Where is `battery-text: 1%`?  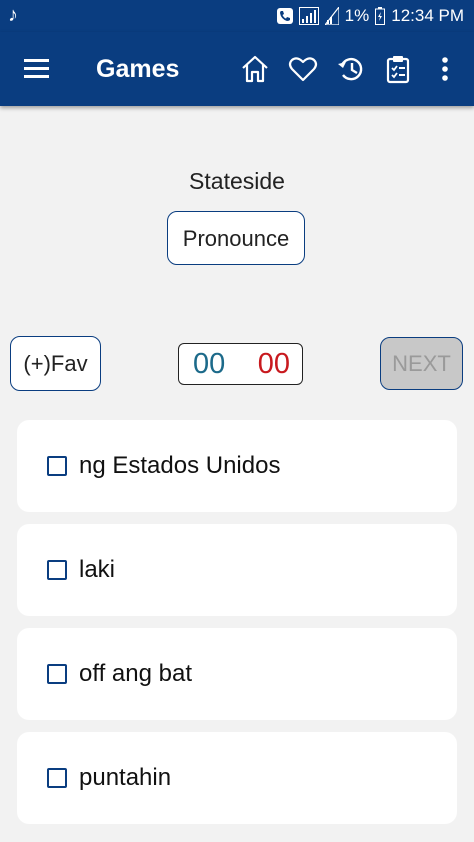 battery-text: 1% is located at coordinates (357, 15).